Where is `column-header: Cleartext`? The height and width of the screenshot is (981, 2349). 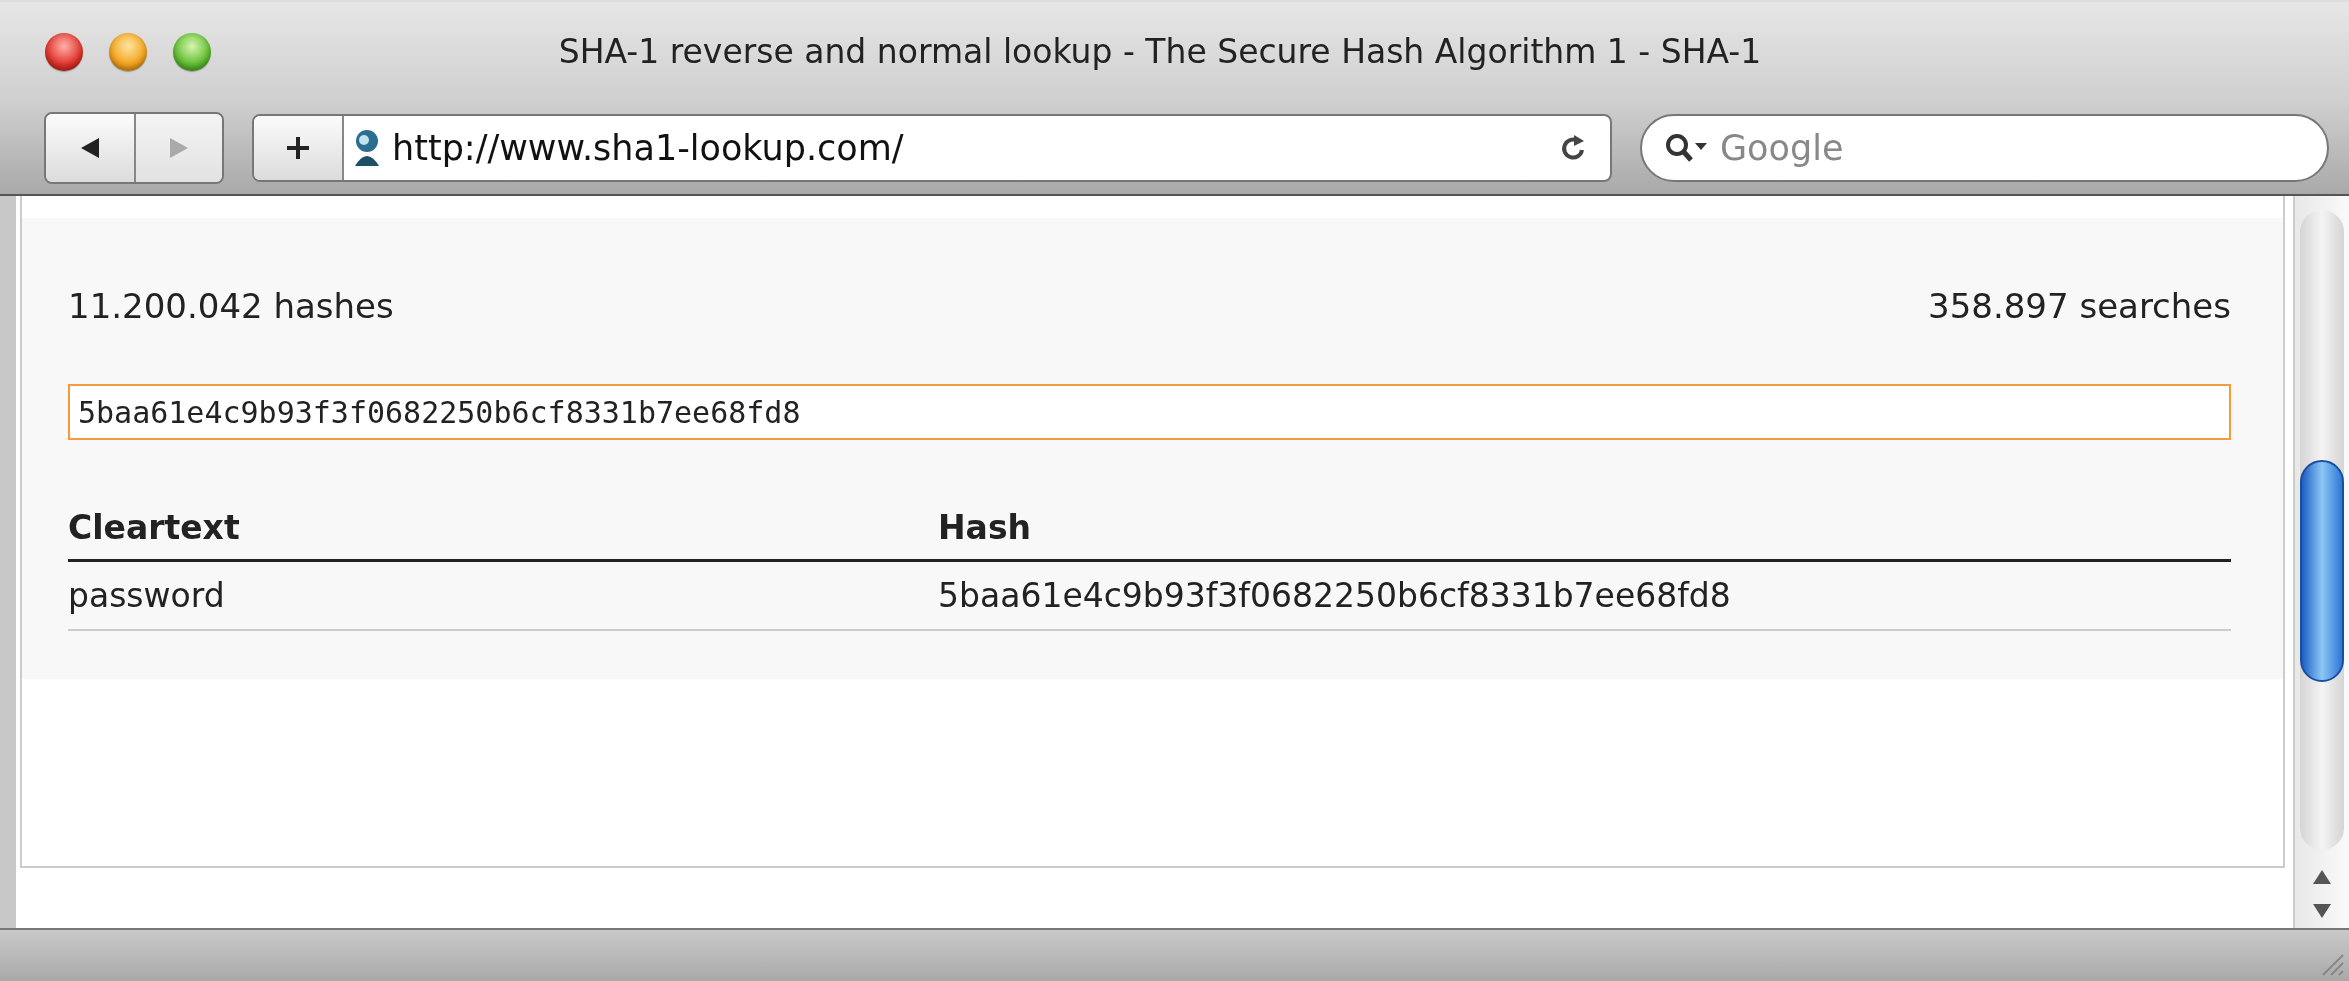
column-header: Cleartext is located at coordinates (503, 528).